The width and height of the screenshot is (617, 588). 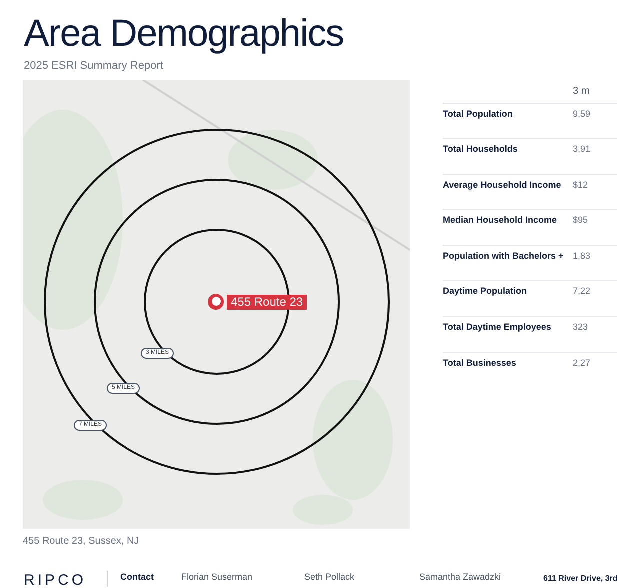 I want to click on table-cell-text: 323, so click(x=580, y=327).